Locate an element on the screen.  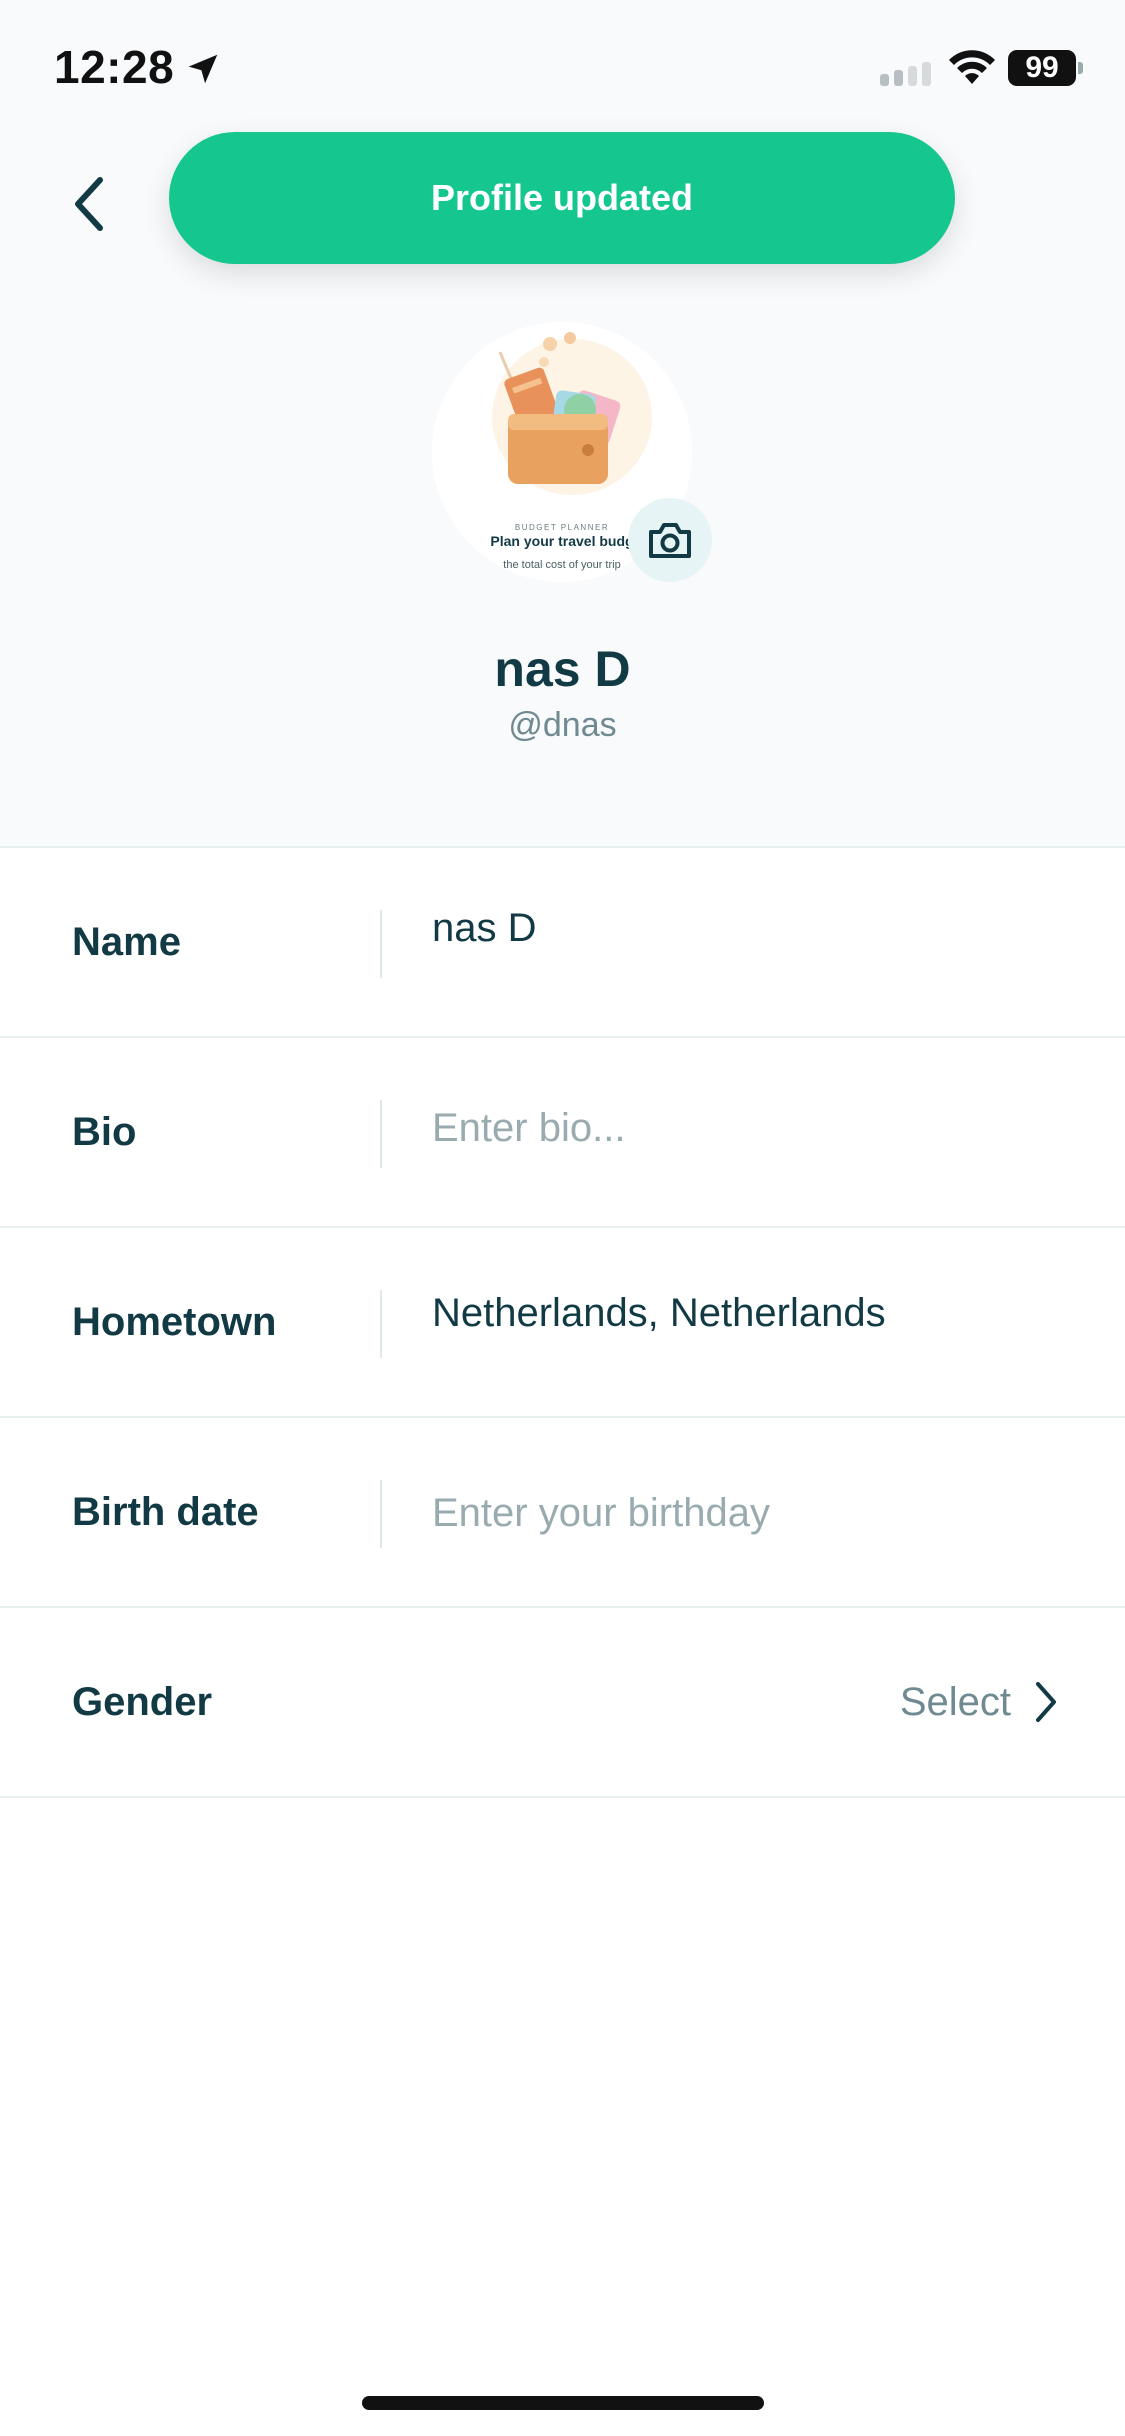
gender-row: Gender Select is located at coordinates (562, 1703).